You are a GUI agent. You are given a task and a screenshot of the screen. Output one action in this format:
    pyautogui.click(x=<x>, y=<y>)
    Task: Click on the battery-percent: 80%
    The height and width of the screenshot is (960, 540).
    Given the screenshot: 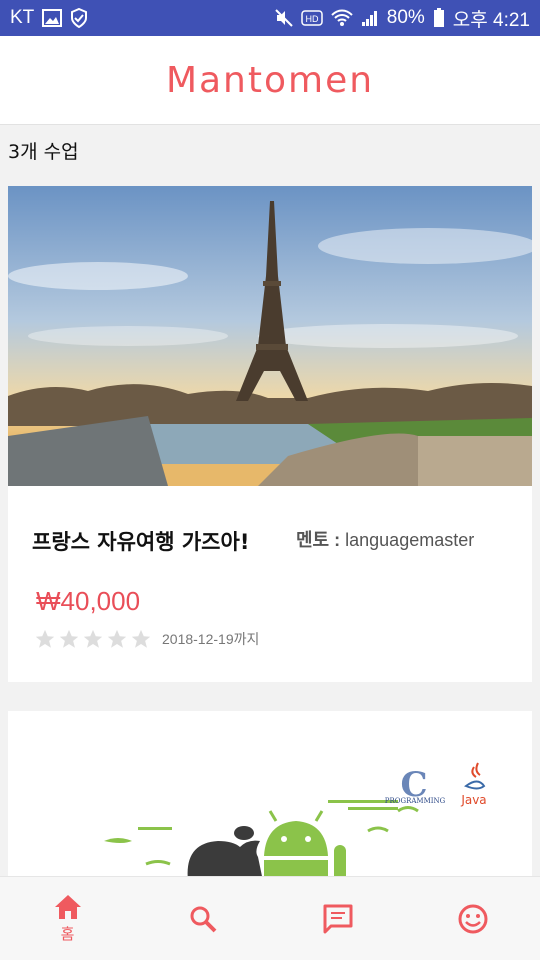 What is the action you would take?
    pyautogui.click(x=405, y=17)
    